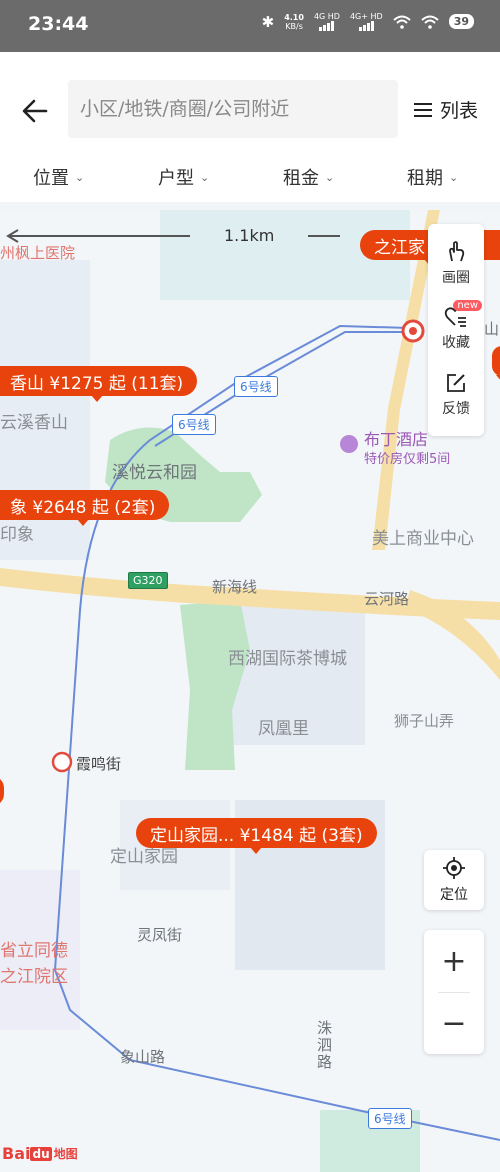  I want to click on filter-lease-term-label: 租期, so click(425, 178).